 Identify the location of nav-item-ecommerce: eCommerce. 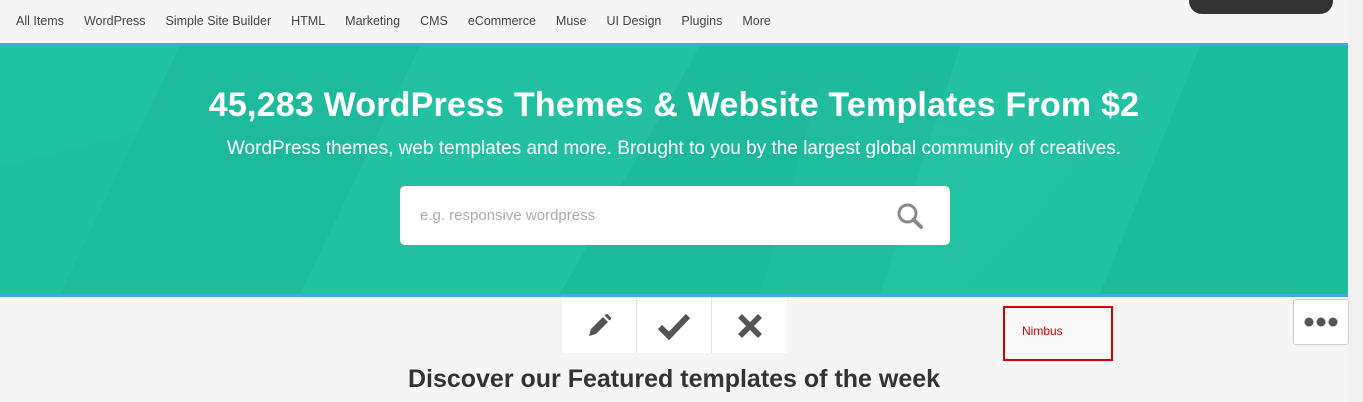
(502, 21).